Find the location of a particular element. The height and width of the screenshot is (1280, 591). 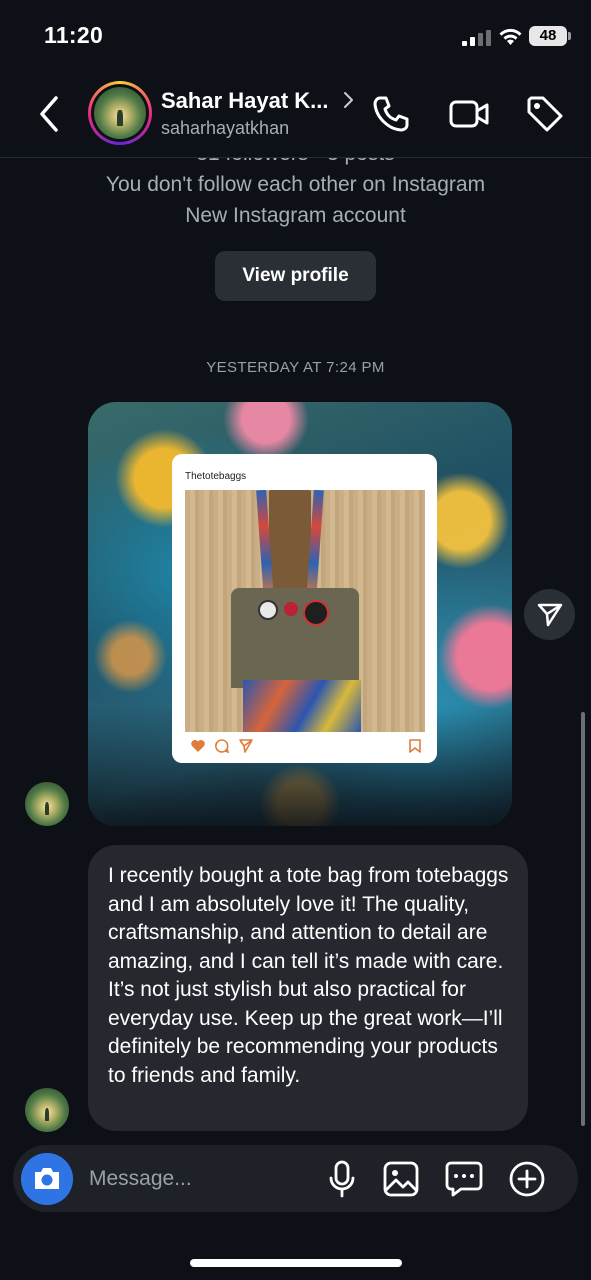

shared-post-preview: Thetotebaggs is located at coordinates (304, 608).